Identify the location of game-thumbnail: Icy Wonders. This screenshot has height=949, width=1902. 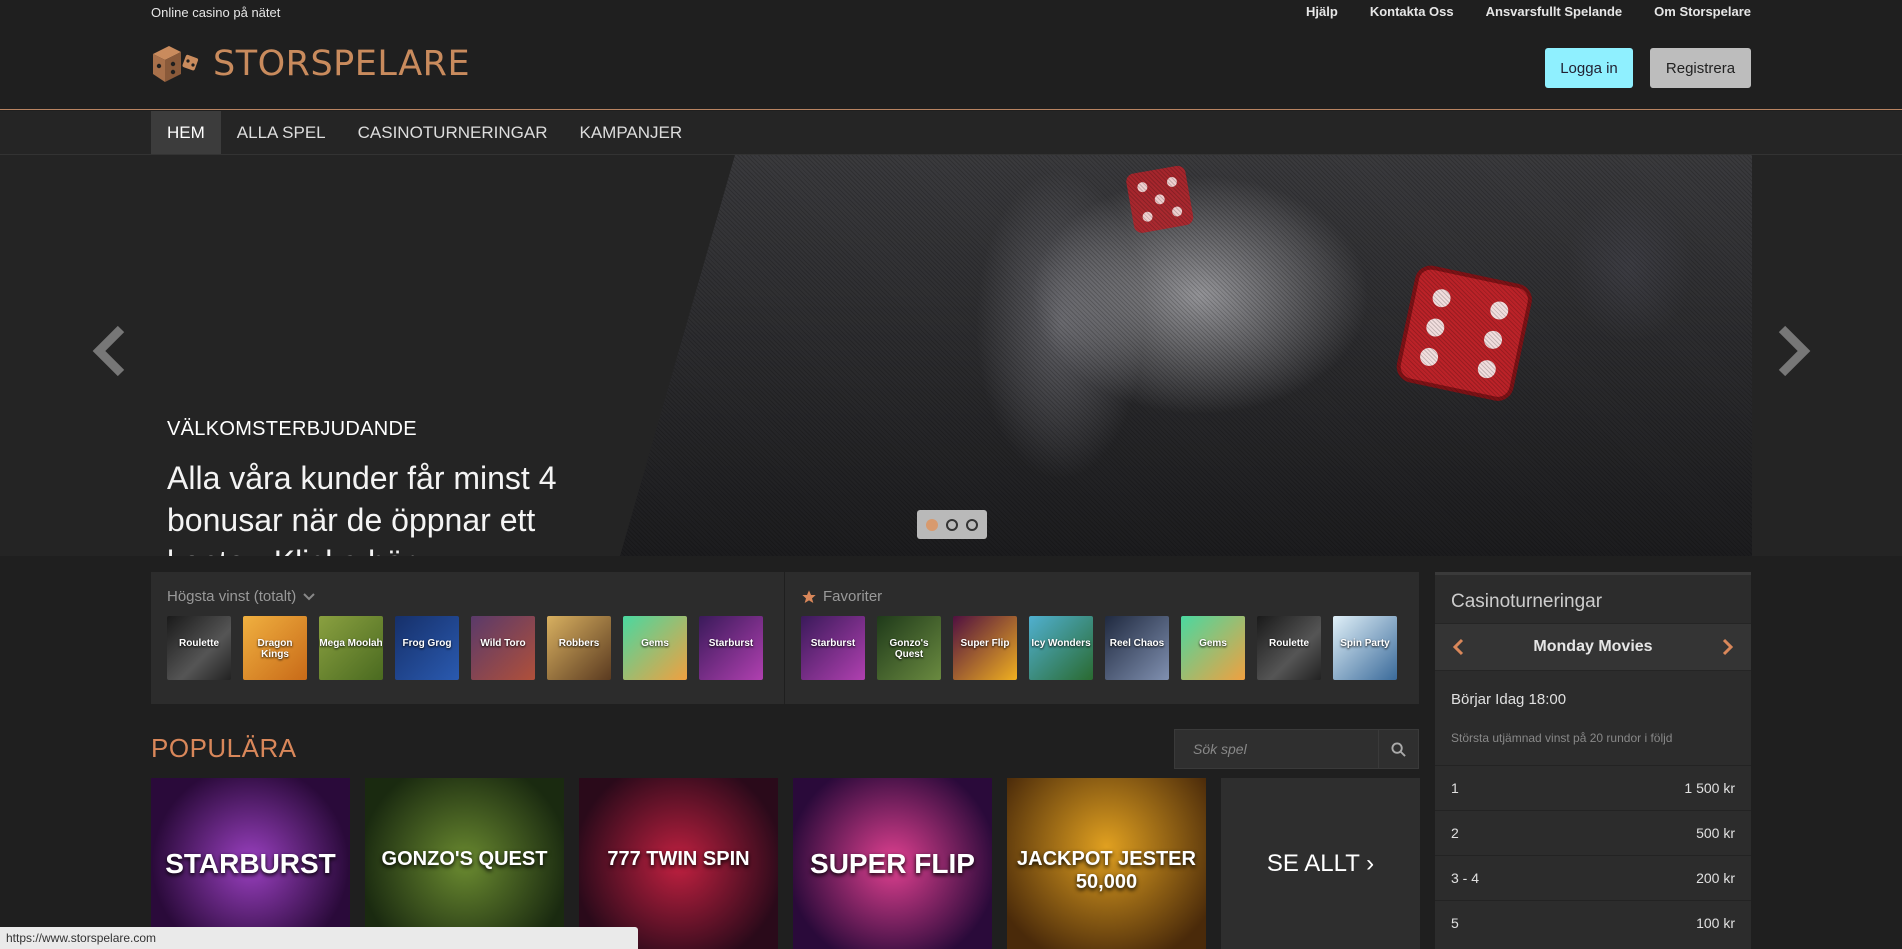
(1061, 648).